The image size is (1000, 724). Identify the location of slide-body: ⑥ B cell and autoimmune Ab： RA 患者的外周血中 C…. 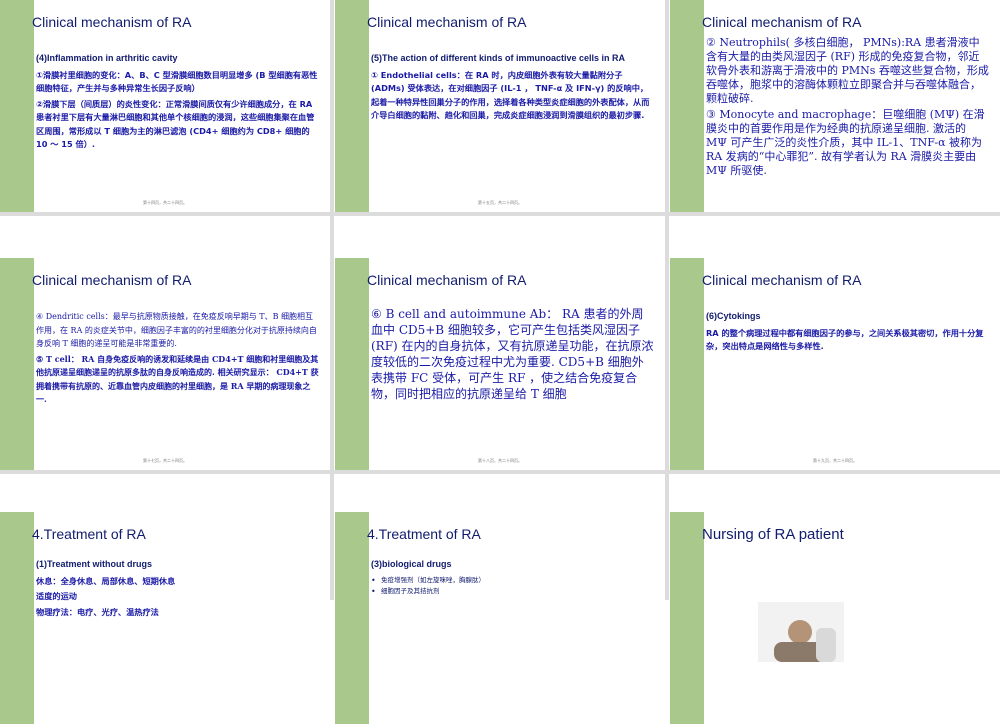
(513, 355).